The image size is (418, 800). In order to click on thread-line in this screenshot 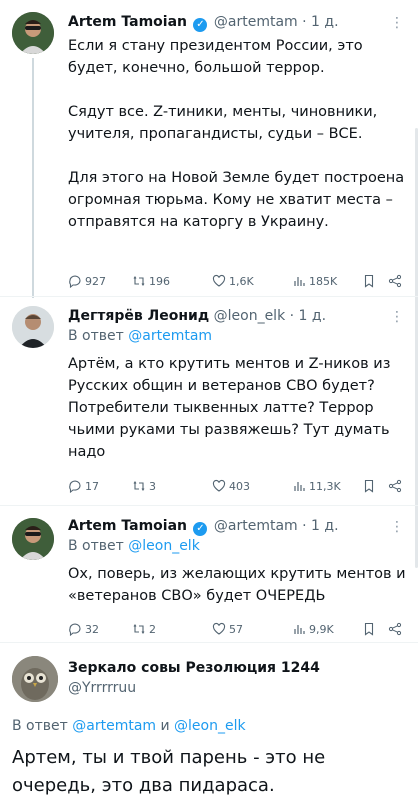, I will do `click(33, 178)`.